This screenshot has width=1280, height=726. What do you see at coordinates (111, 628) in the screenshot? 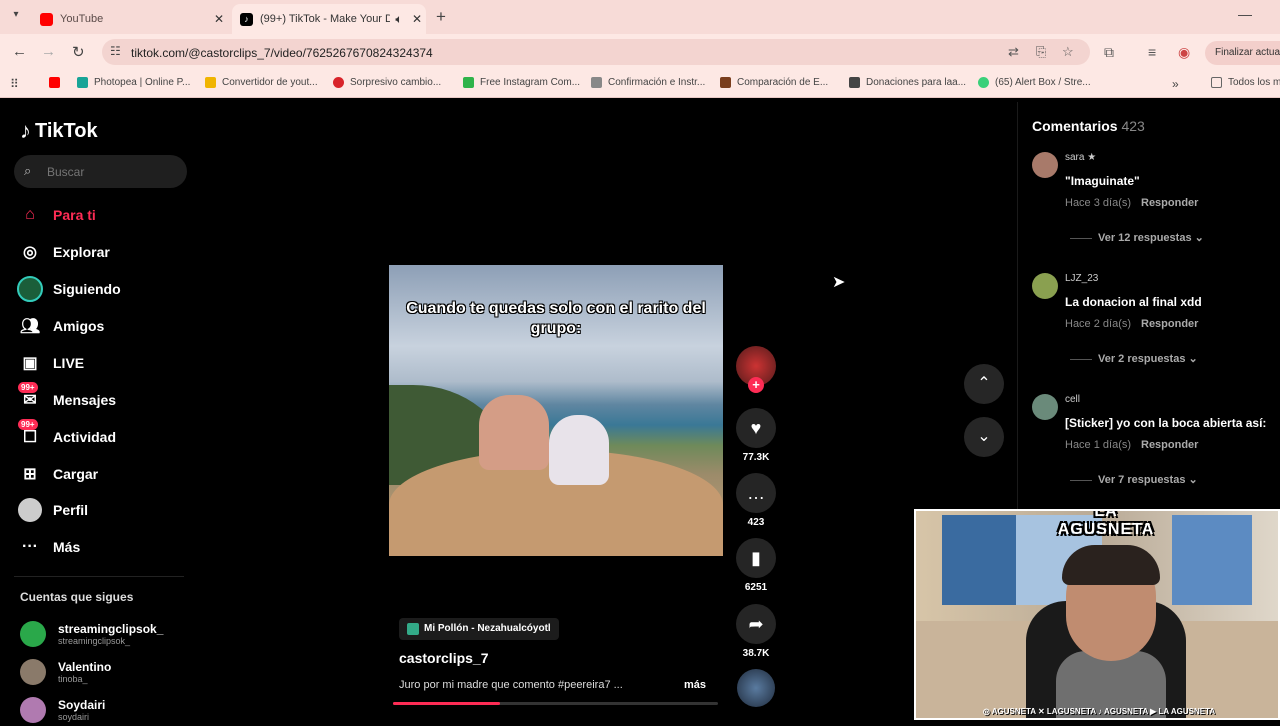
I see `account-name: streamingclipsok_` at bounding box center [111, 628].